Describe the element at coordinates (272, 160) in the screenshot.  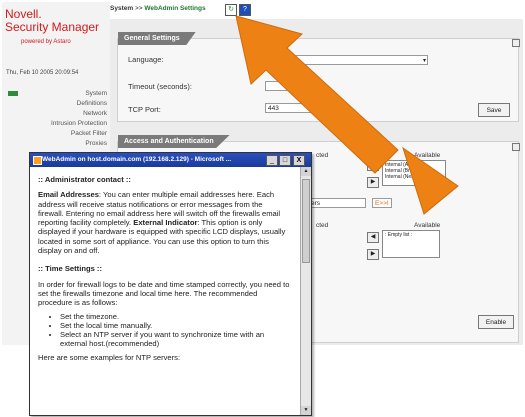
I see `minimize-icon: _` at that location.